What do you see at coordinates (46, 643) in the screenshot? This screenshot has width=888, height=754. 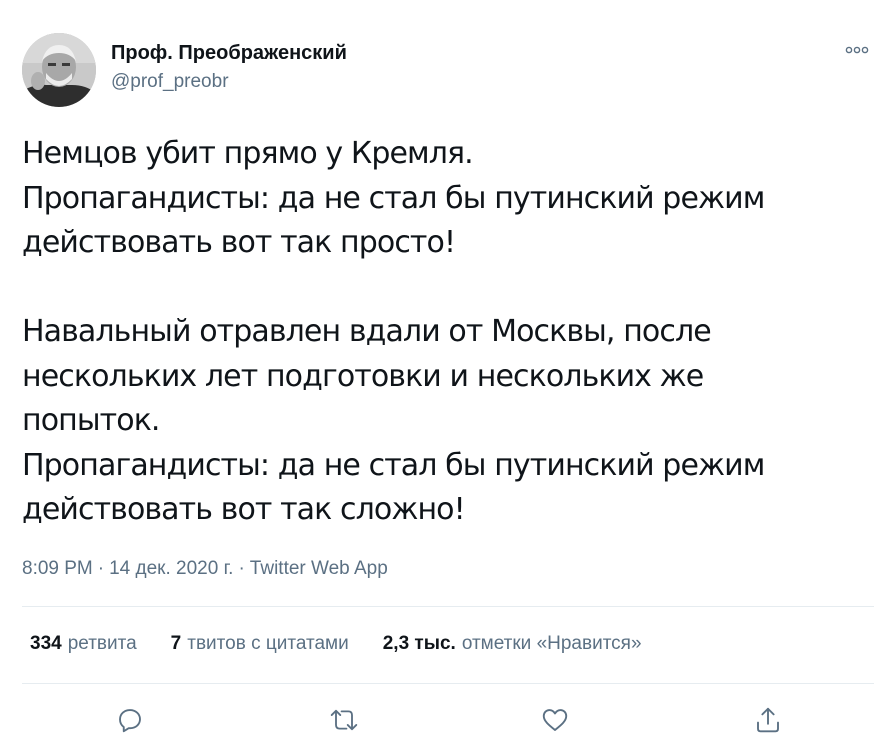 I see `retweets-count: 334` at bounding box center [46, 643].